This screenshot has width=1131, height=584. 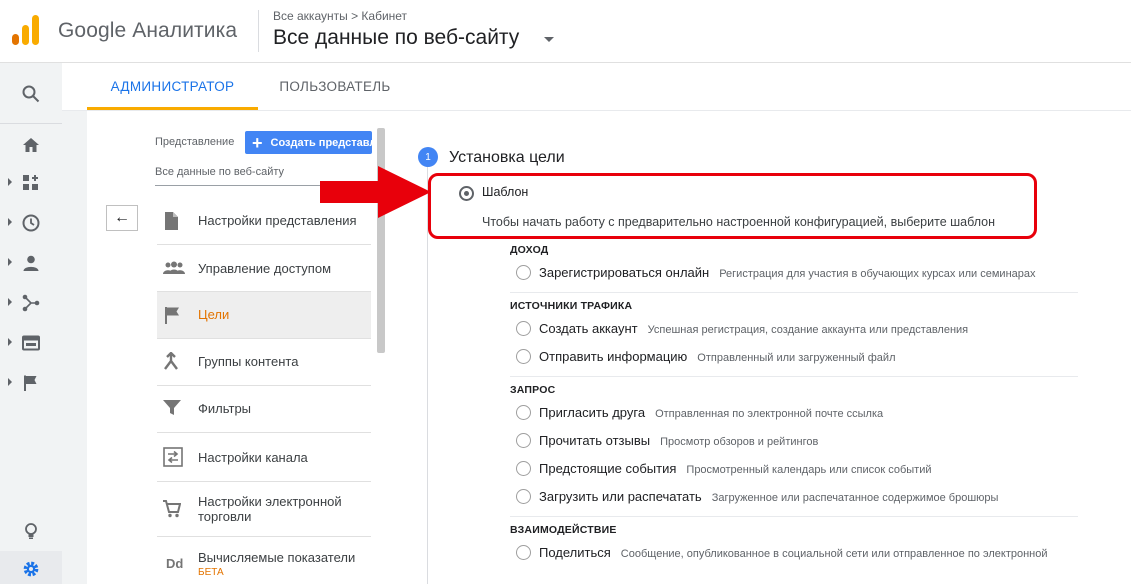 I want to click on content-grouping-icon, so click(x=171, y=361).